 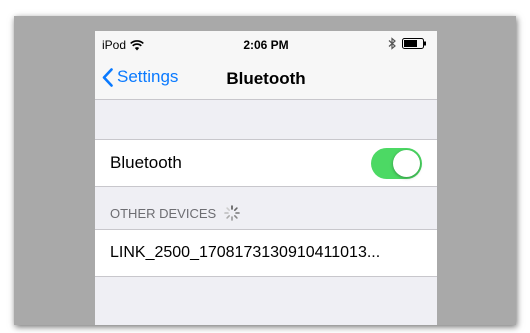 I want to click on bluetooth-status-icon, so click(x=392, y=43).